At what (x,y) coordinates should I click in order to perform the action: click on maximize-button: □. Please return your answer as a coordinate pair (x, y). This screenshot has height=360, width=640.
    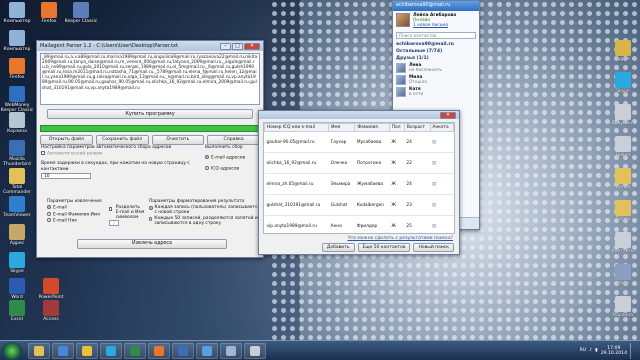
    Looking at the image, I should click on (237, 46).